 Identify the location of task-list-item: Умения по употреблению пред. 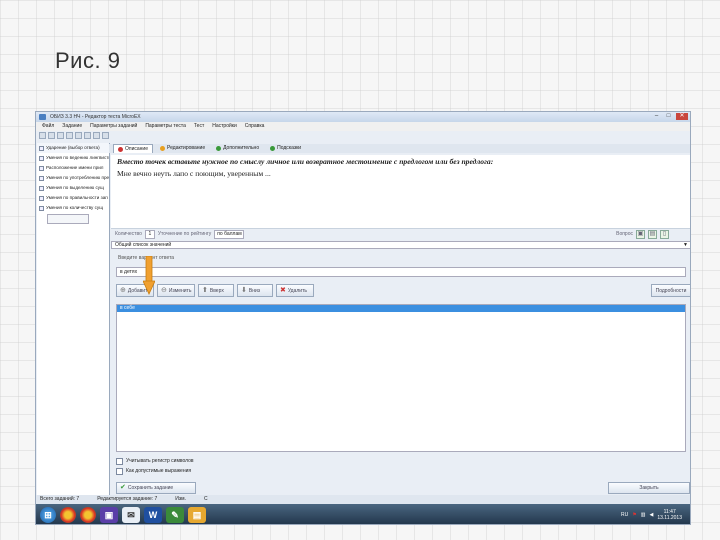
(73, 178).